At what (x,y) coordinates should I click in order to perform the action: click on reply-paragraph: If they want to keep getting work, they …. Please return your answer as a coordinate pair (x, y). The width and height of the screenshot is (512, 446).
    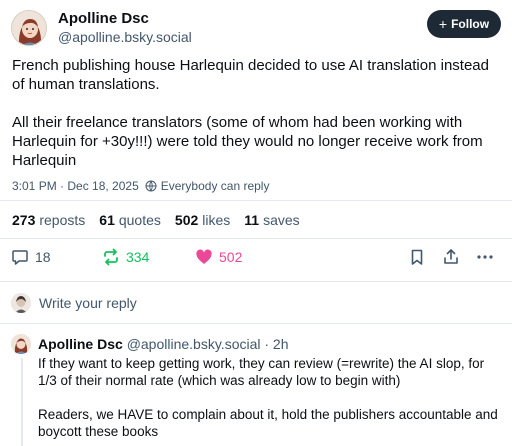
    Looking at the image, I should click on (261, 372).